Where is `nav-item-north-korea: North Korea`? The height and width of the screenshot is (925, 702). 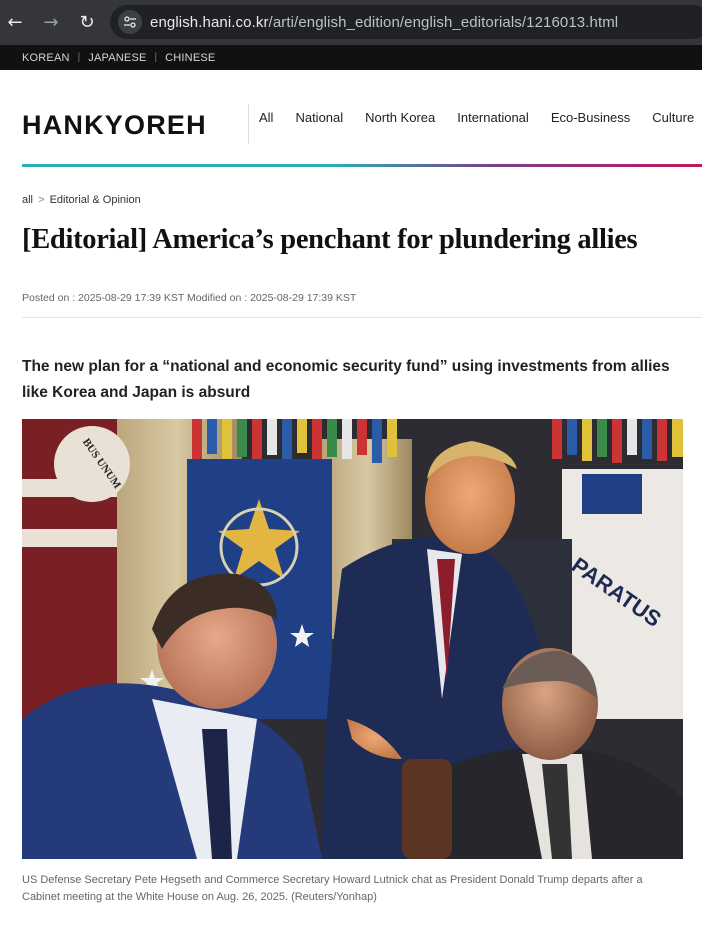
nav-item-north-korea: North Korea is located at coordinates (400, 117).